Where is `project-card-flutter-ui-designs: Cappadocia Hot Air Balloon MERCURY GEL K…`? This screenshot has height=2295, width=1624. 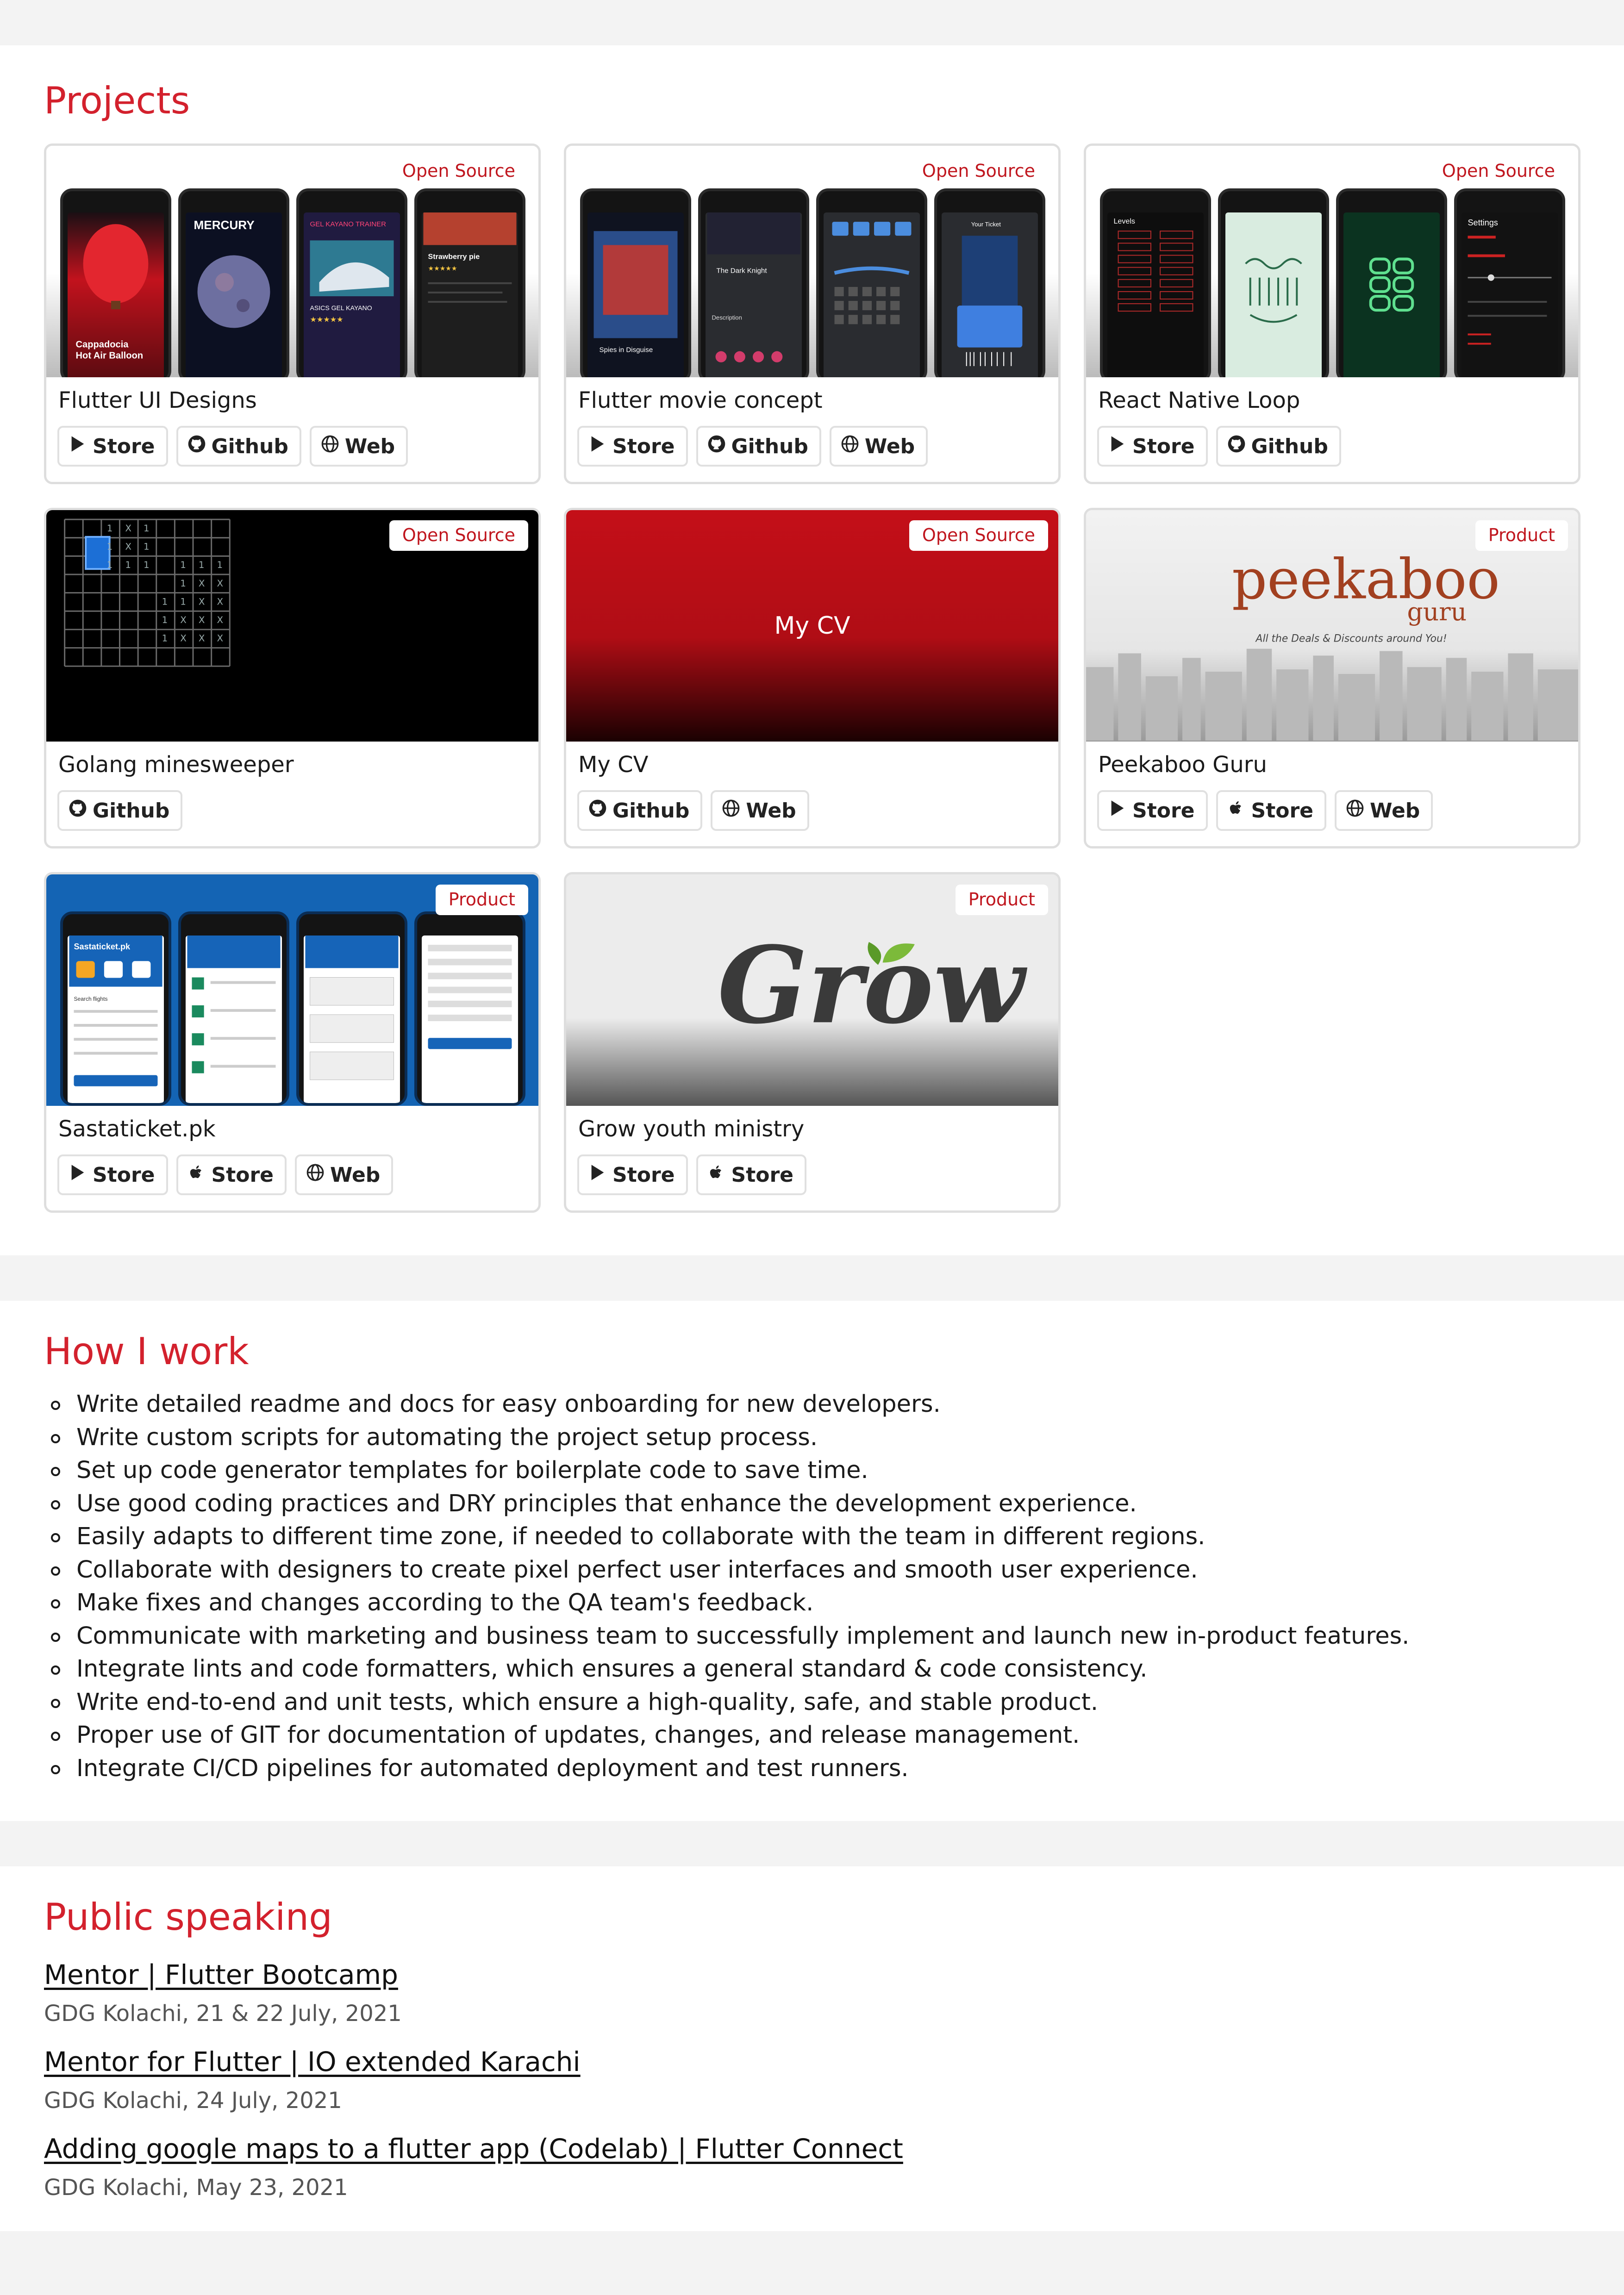
project-card-flutter-ui-designs: Cappadocia Hot Air Balloon MERCURY GEL K… is located at coordinates (292, 313).